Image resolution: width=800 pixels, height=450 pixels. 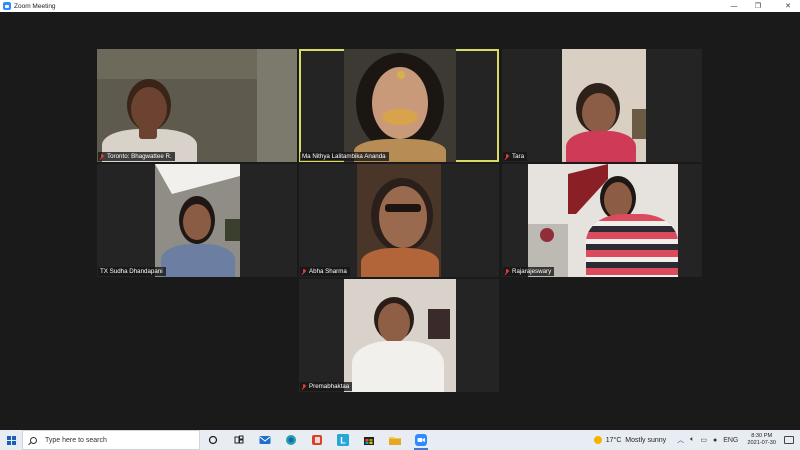 What do you see at coordinates (265, 440) in the screenshot?
I see `mail-icon` at bounding box center [265, 440].